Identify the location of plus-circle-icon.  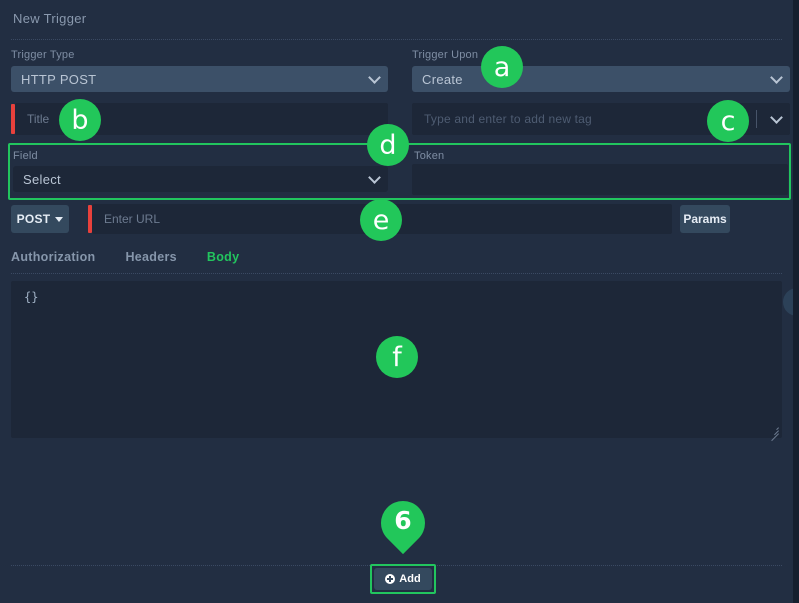
(390, 579).